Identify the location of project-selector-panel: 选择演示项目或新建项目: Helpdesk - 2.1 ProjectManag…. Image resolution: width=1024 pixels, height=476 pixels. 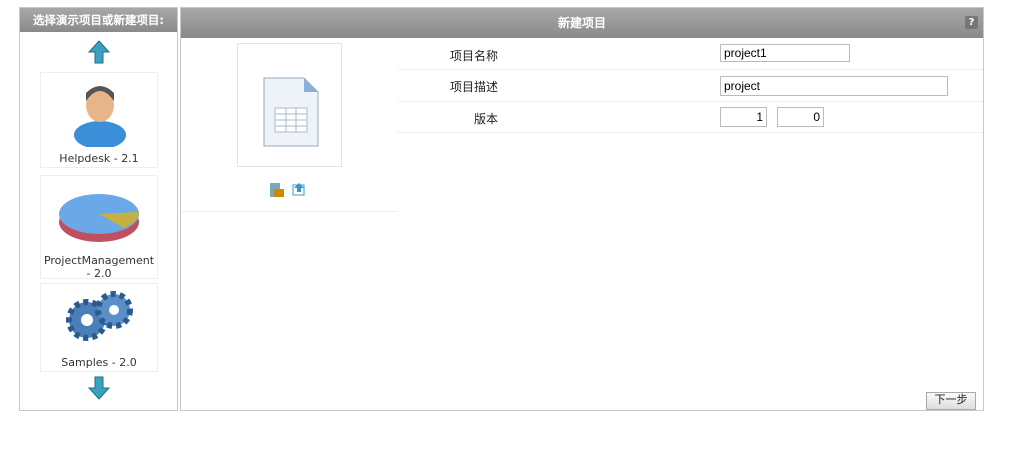
(98, 209).